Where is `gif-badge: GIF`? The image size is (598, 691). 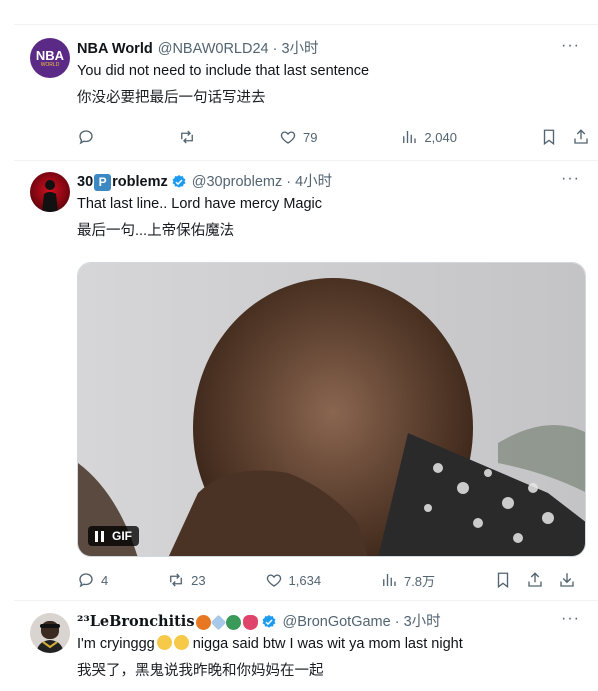 gif-badge: GIF is located at coordinates (113, 536).